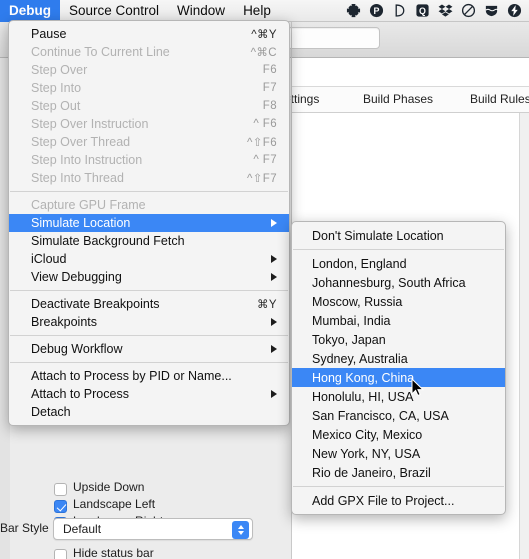 Image resolution: width=529 pixels, height=559 pixels. I want to click on menubar-item-debug: Debug, so click(30, 11).